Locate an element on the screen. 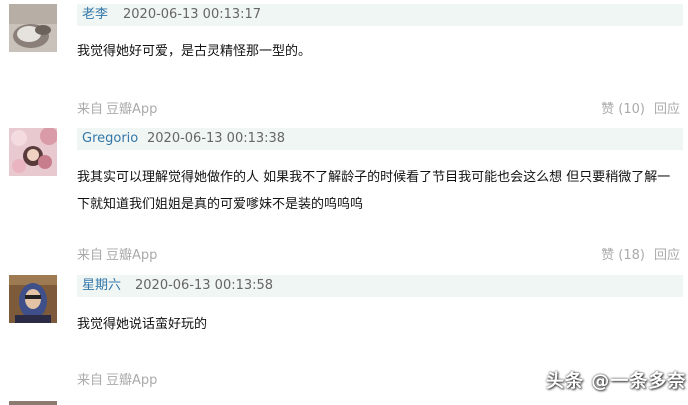 This screenshot has width=688, height=405. comment-header: 星期六 2020-06-13 00:13:58 is located at coordinates (380, 286).